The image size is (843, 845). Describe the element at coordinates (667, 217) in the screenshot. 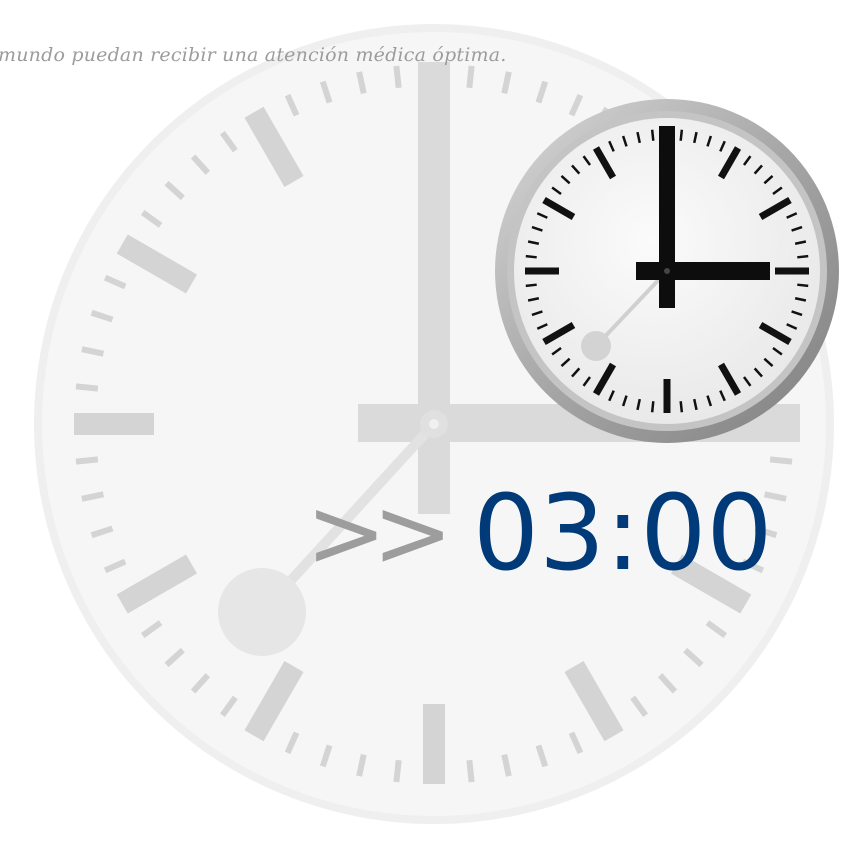

I see `clock-minute-hand` at that location.